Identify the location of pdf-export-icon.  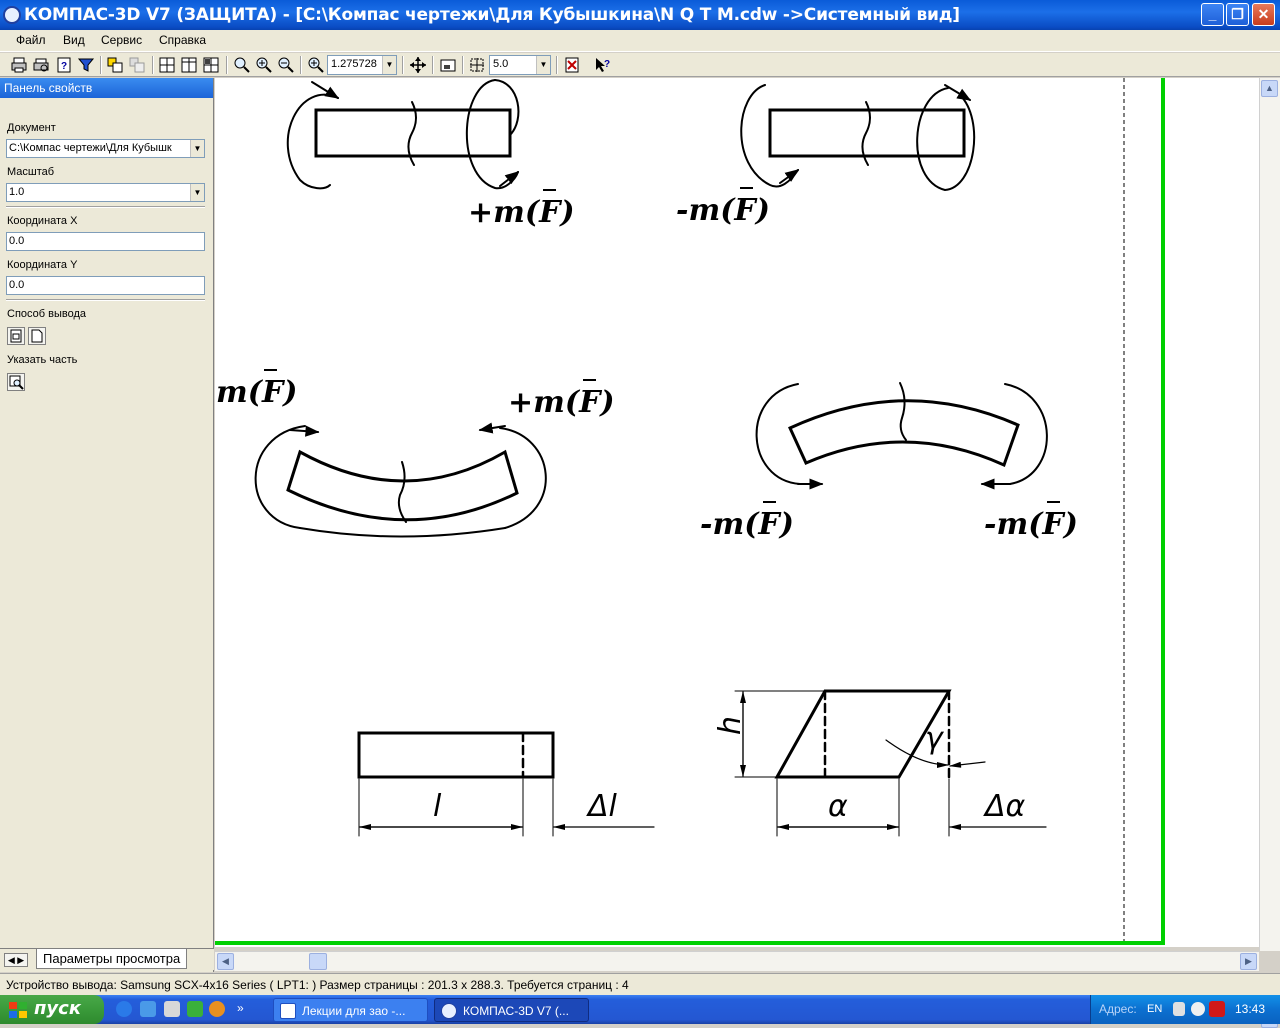
(572, 65).